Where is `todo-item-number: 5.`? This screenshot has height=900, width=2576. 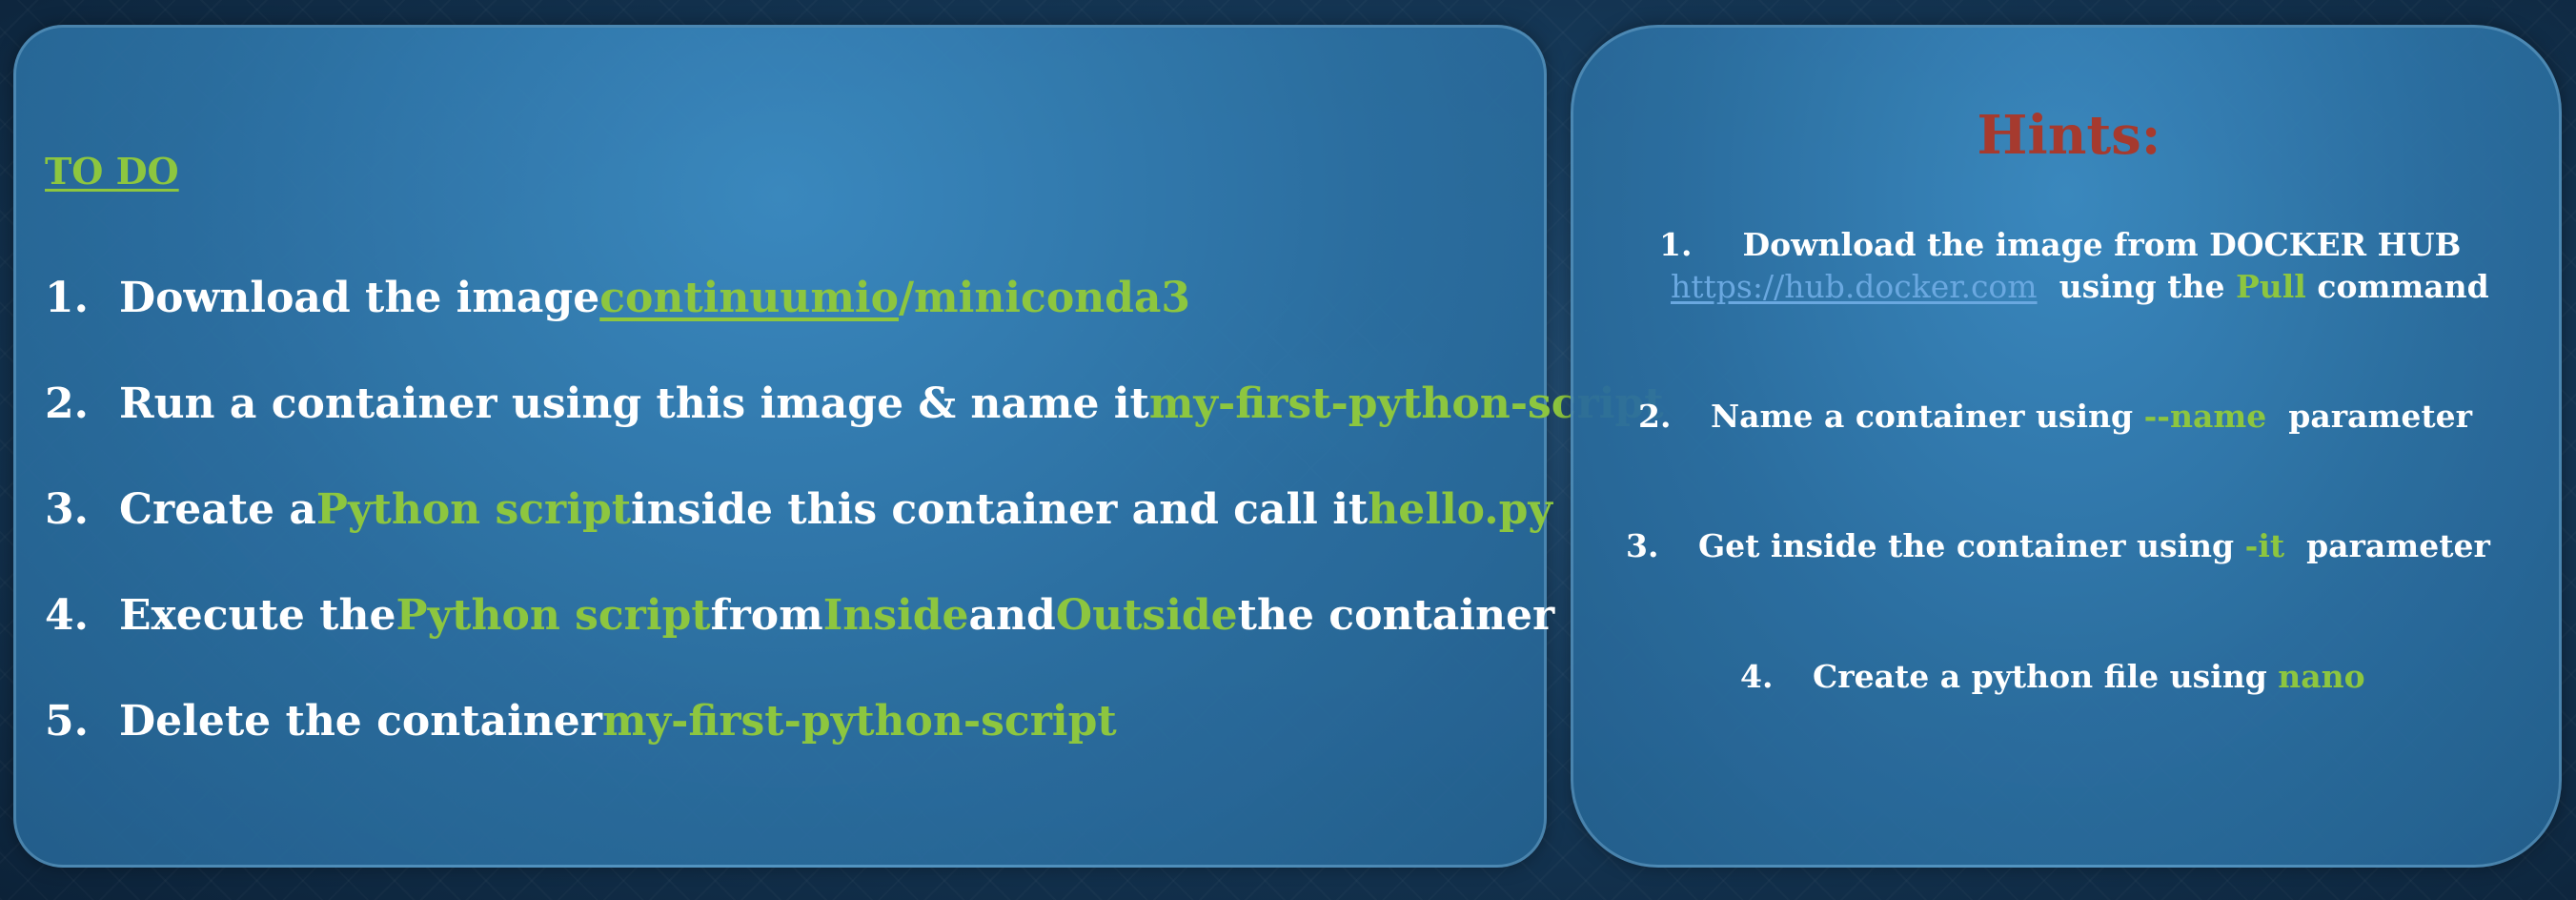
todo-item-number: 5. is located at coordinates (67, 722).